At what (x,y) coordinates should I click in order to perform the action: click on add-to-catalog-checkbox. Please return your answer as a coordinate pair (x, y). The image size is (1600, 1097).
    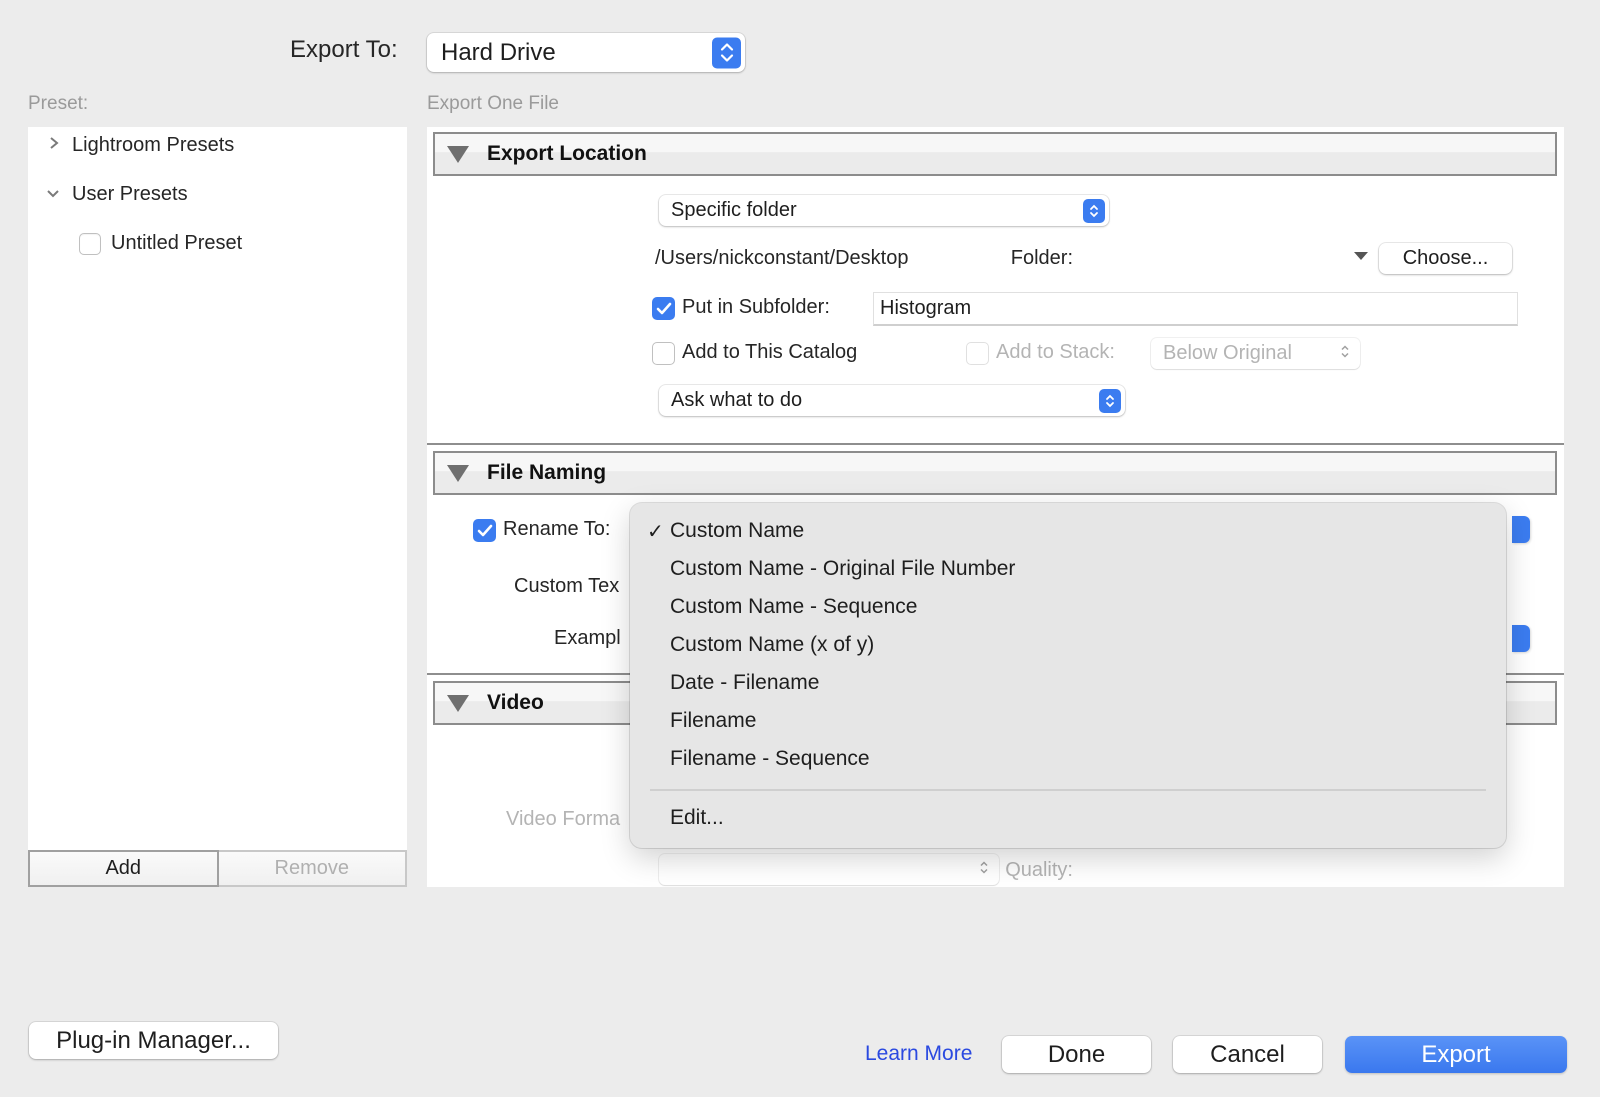
    Looking at the image, I should click on (663, 353).